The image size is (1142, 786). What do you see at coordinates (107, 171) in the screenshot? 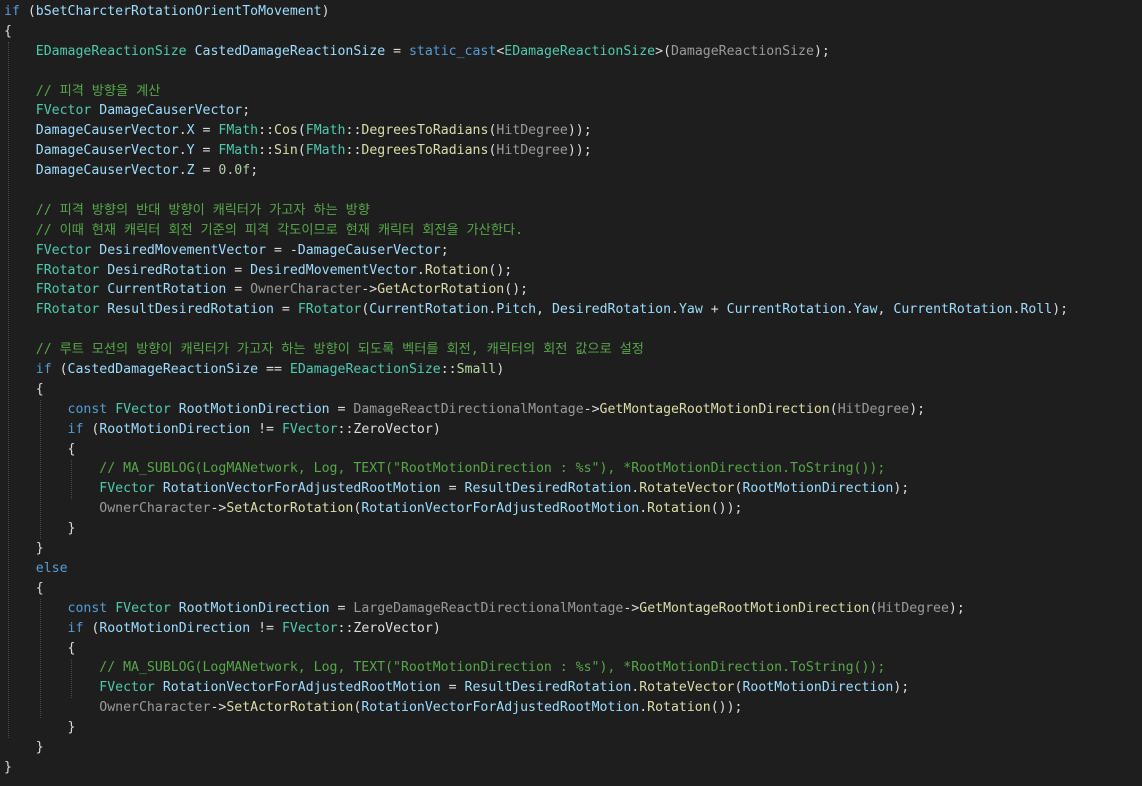
I see `code-token: DamageCauserVector` at bounding box center [107, 171].